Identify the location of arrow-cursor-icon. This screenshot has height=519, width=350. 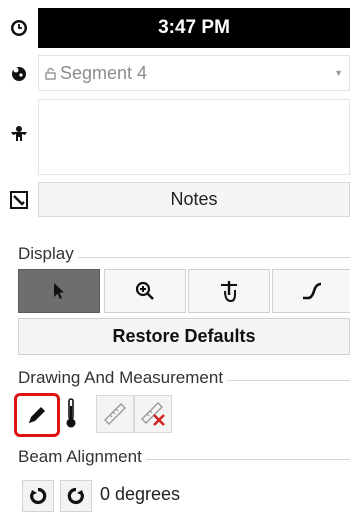
(59, 291).